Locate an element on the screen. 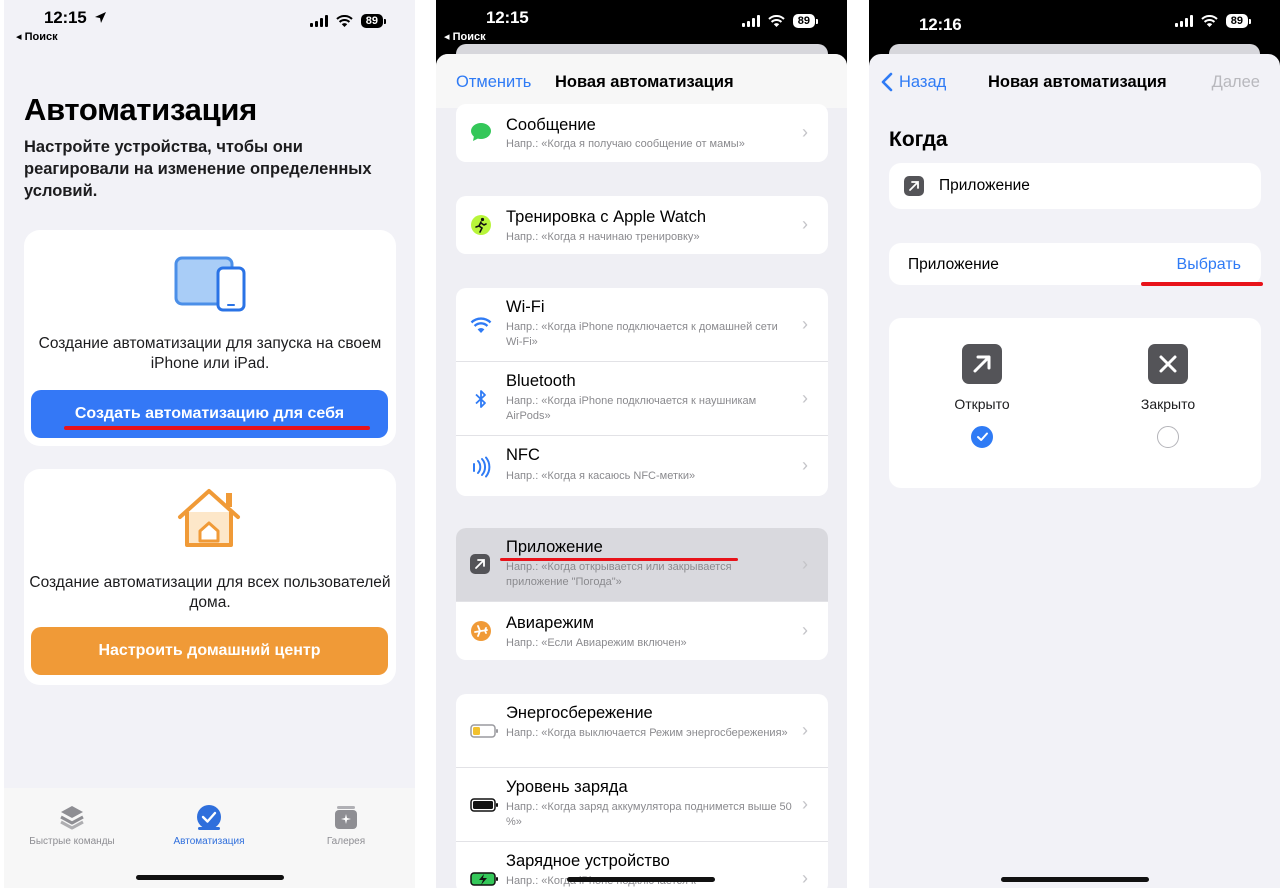  trigger-title: Сообщение is located at coordinates (551, 125).